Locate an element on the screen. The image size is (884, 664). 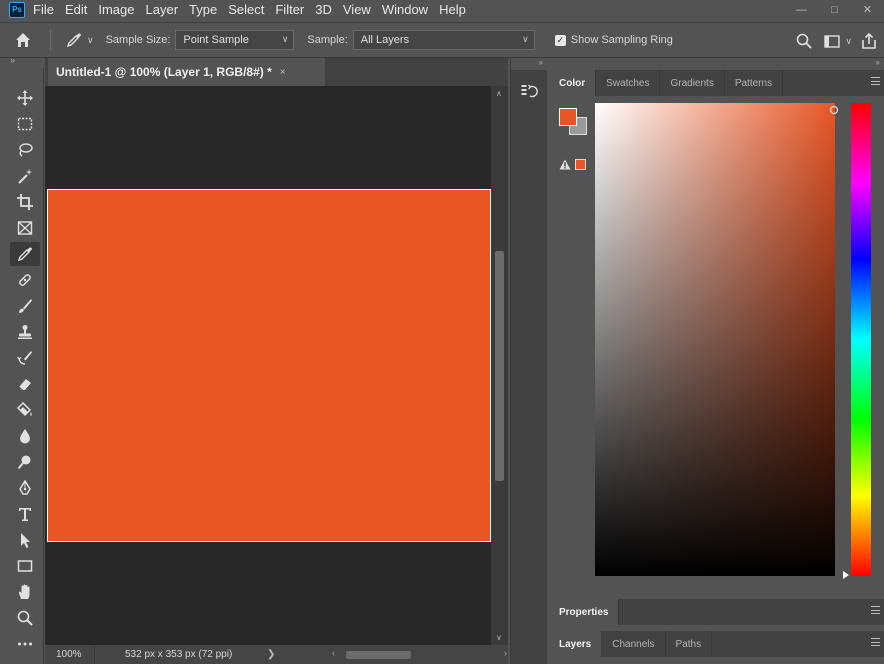
scroll-left-icon: ‹ is located at coordinates (333, 653).